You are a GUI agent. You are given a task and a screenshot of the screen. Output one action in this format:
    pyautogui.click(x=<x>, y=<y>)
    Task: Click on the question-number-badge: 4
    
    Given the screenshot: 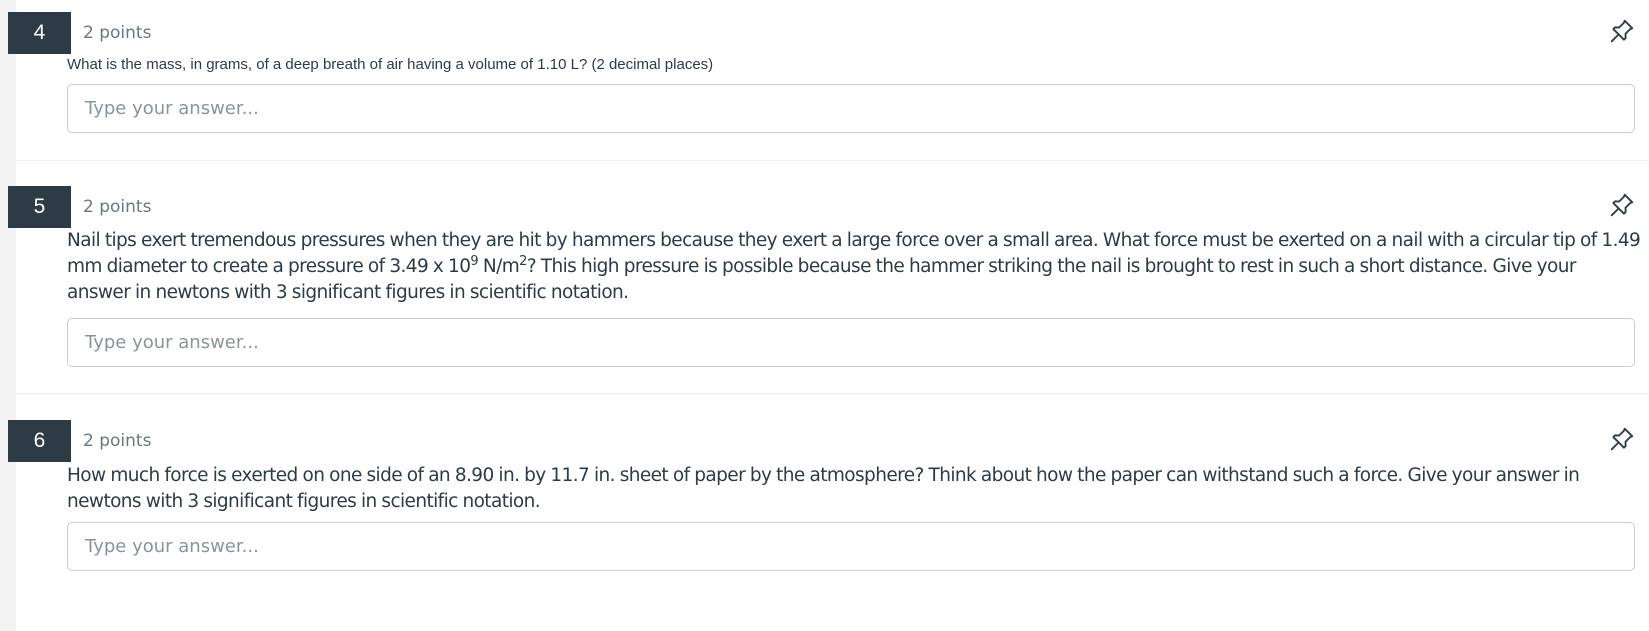 What is the action you would take?
    pyautogui.click(x=39, y=33)
    